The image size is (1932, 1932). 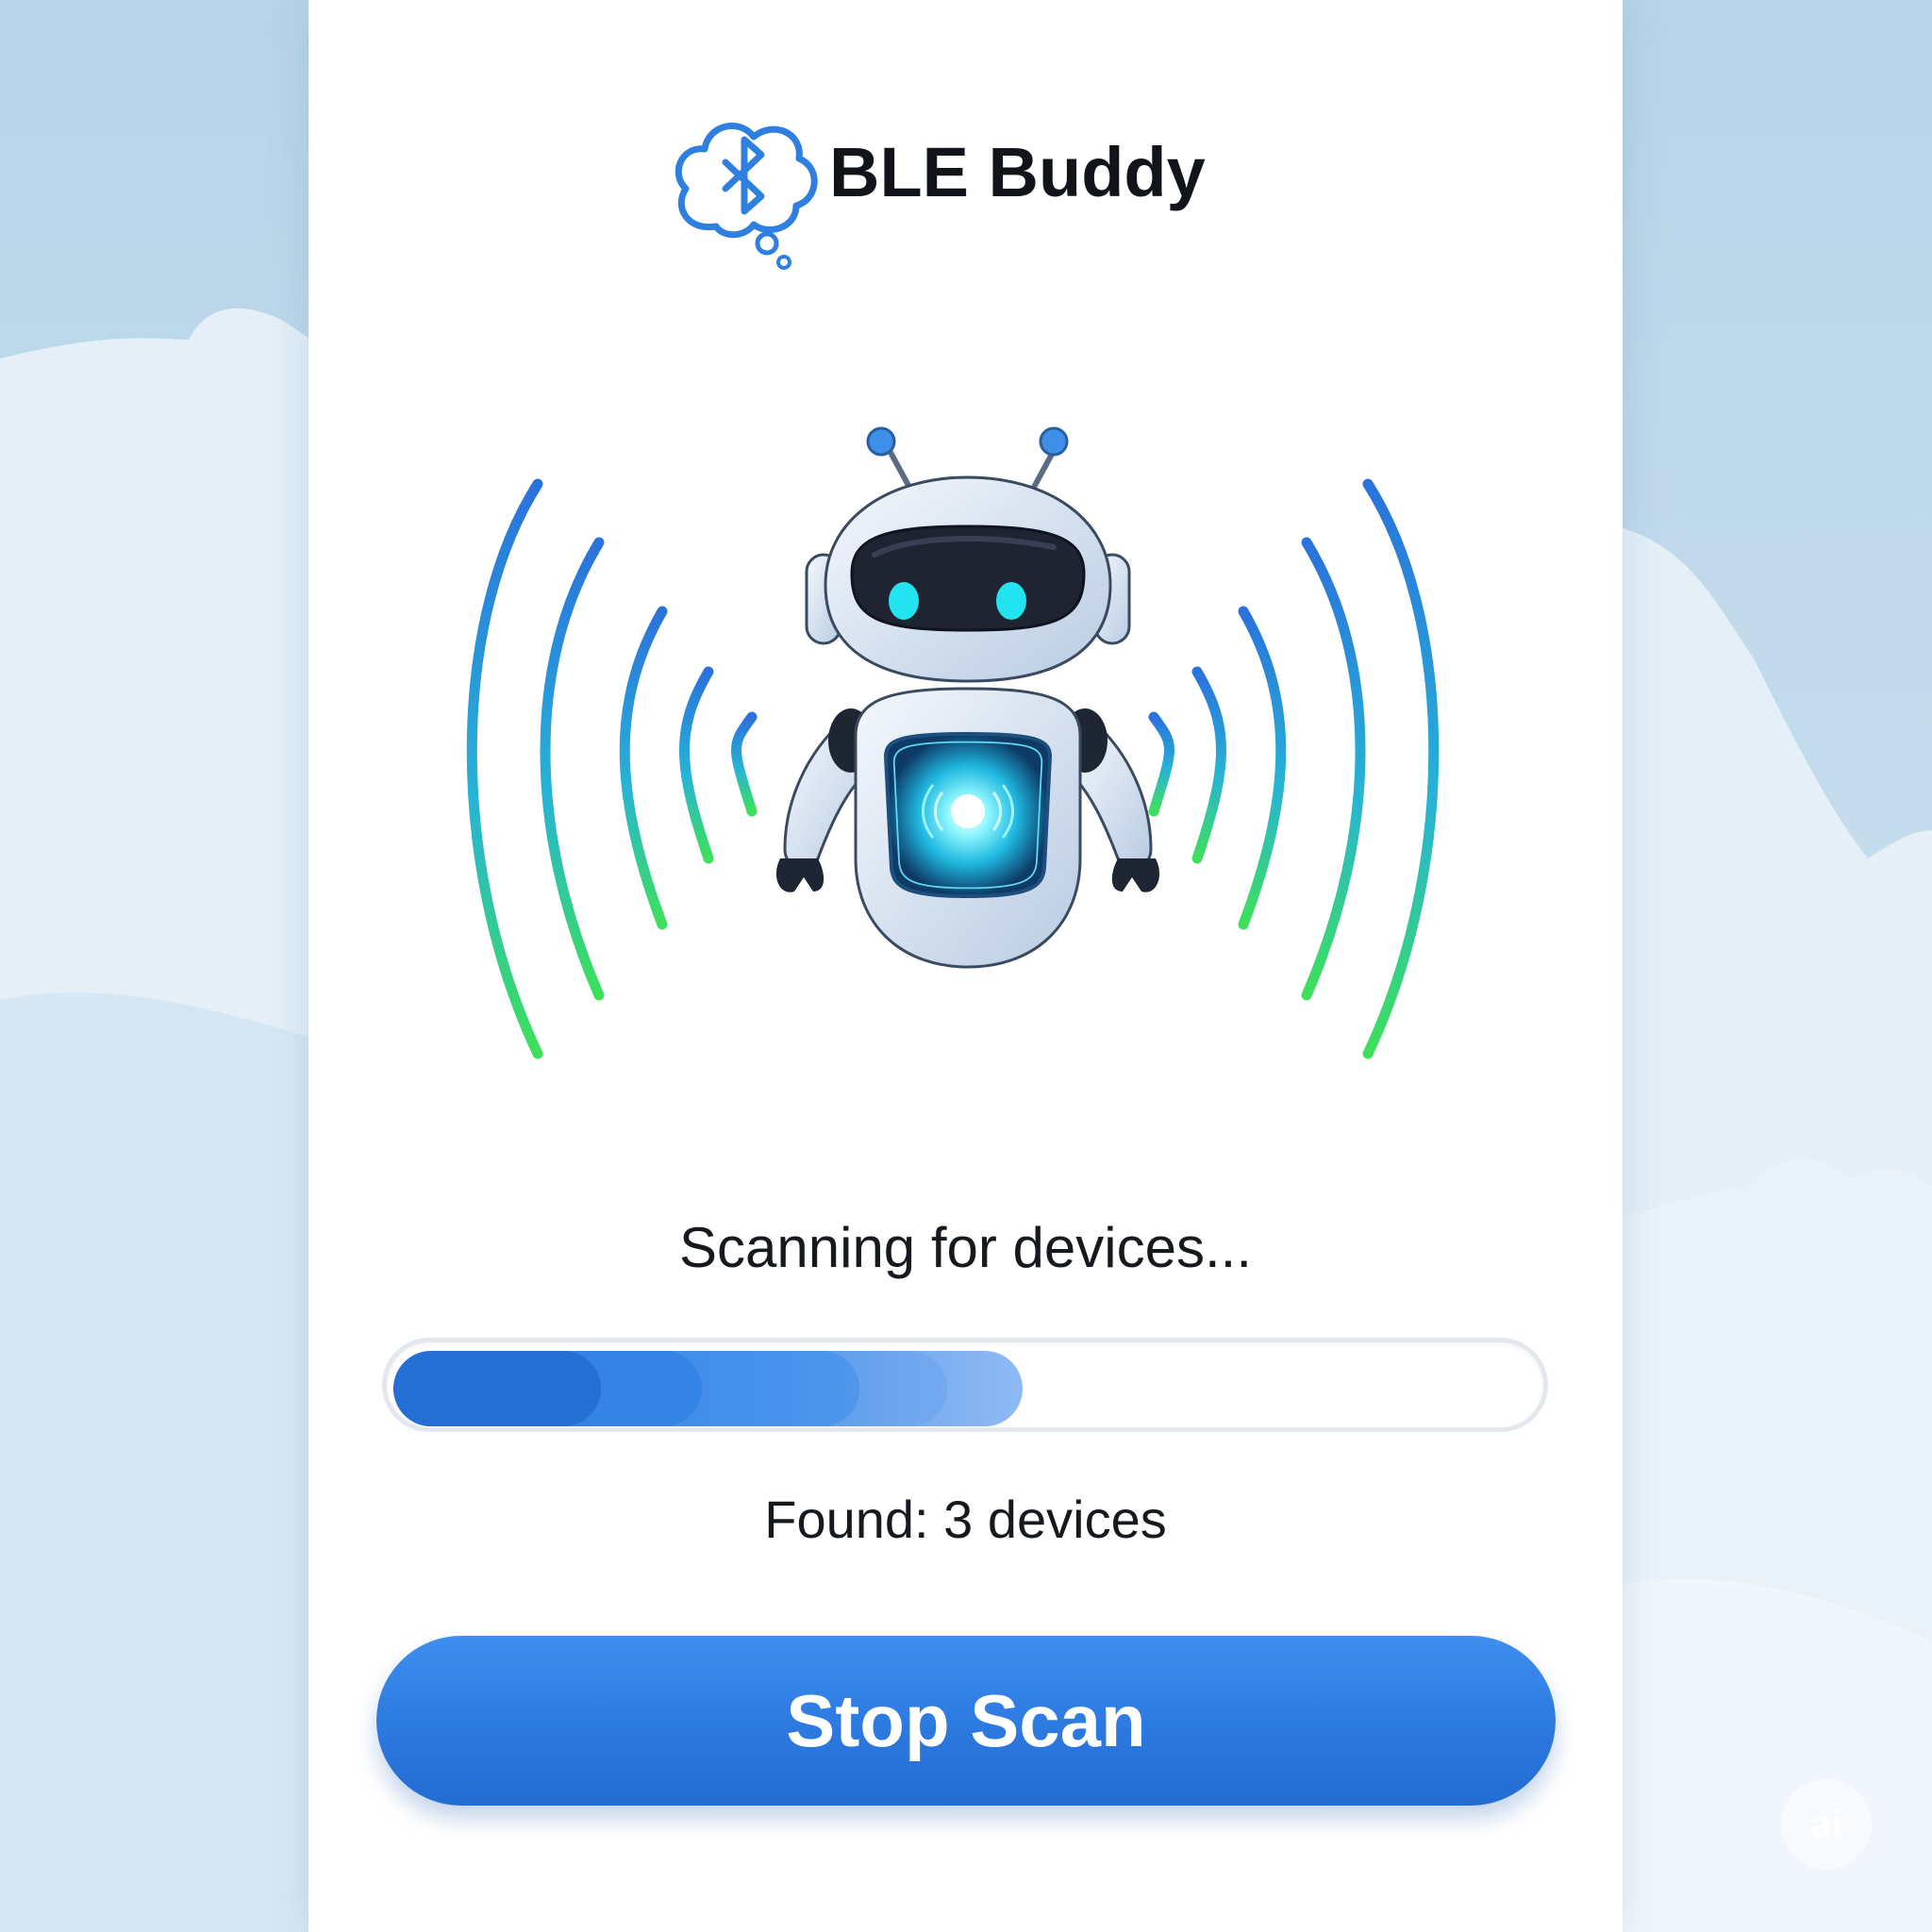 I want to click on stop-scan-button: Stop Scan, so click(x=966, y=1721).